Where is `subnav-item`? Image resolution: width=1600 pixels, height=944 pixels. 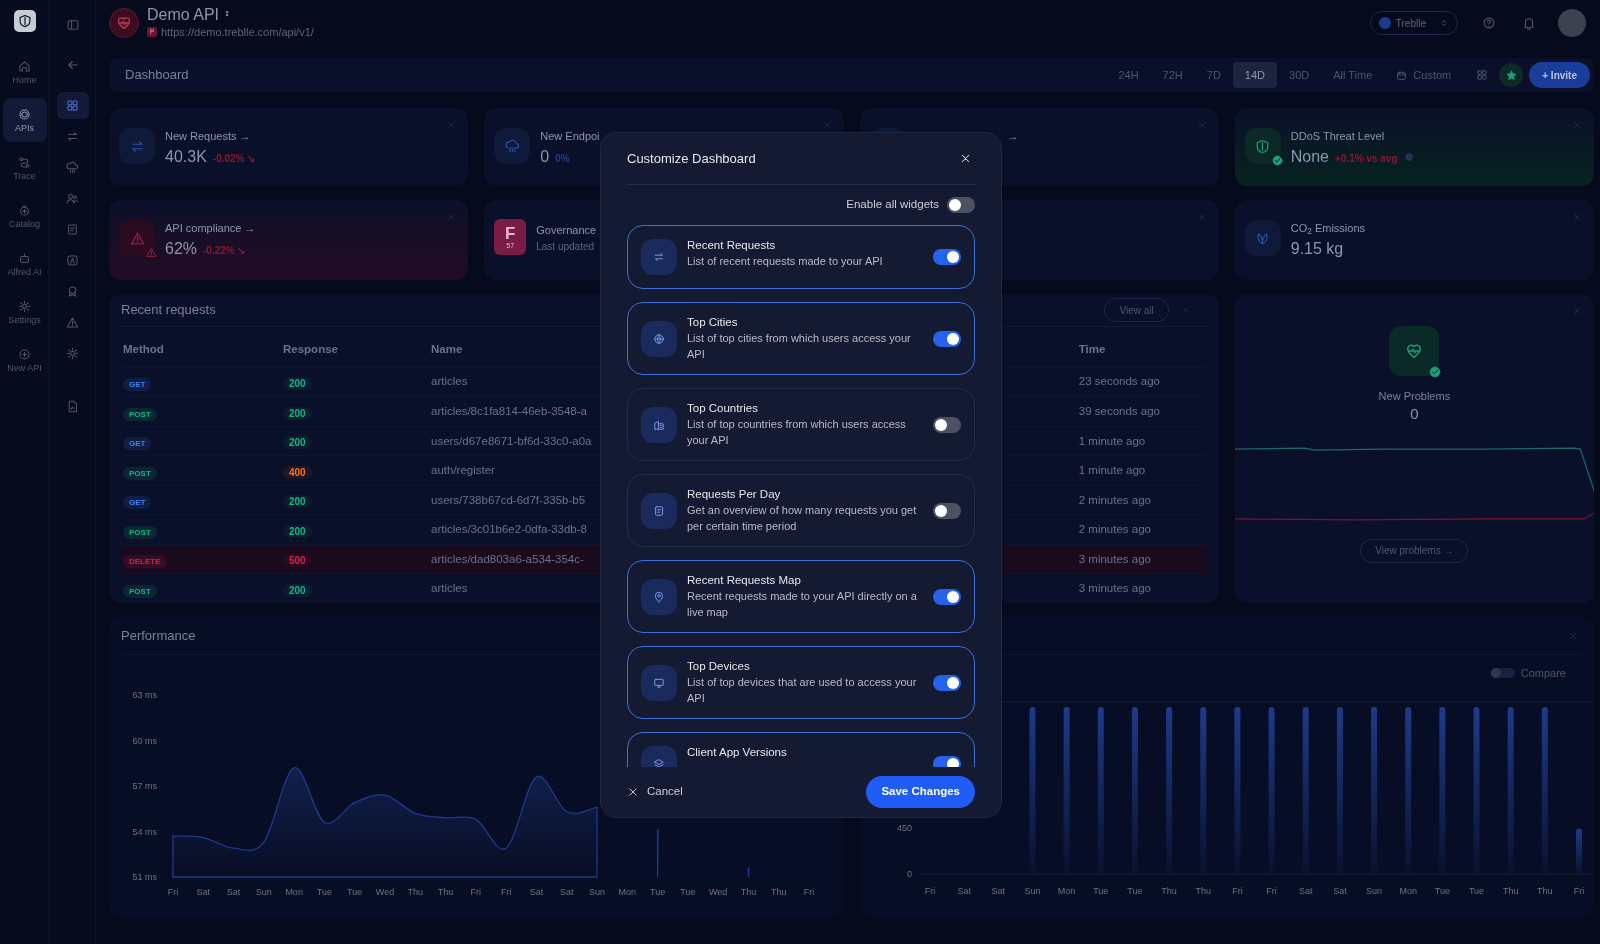
subnav-item is located at coordinates (72, 105).